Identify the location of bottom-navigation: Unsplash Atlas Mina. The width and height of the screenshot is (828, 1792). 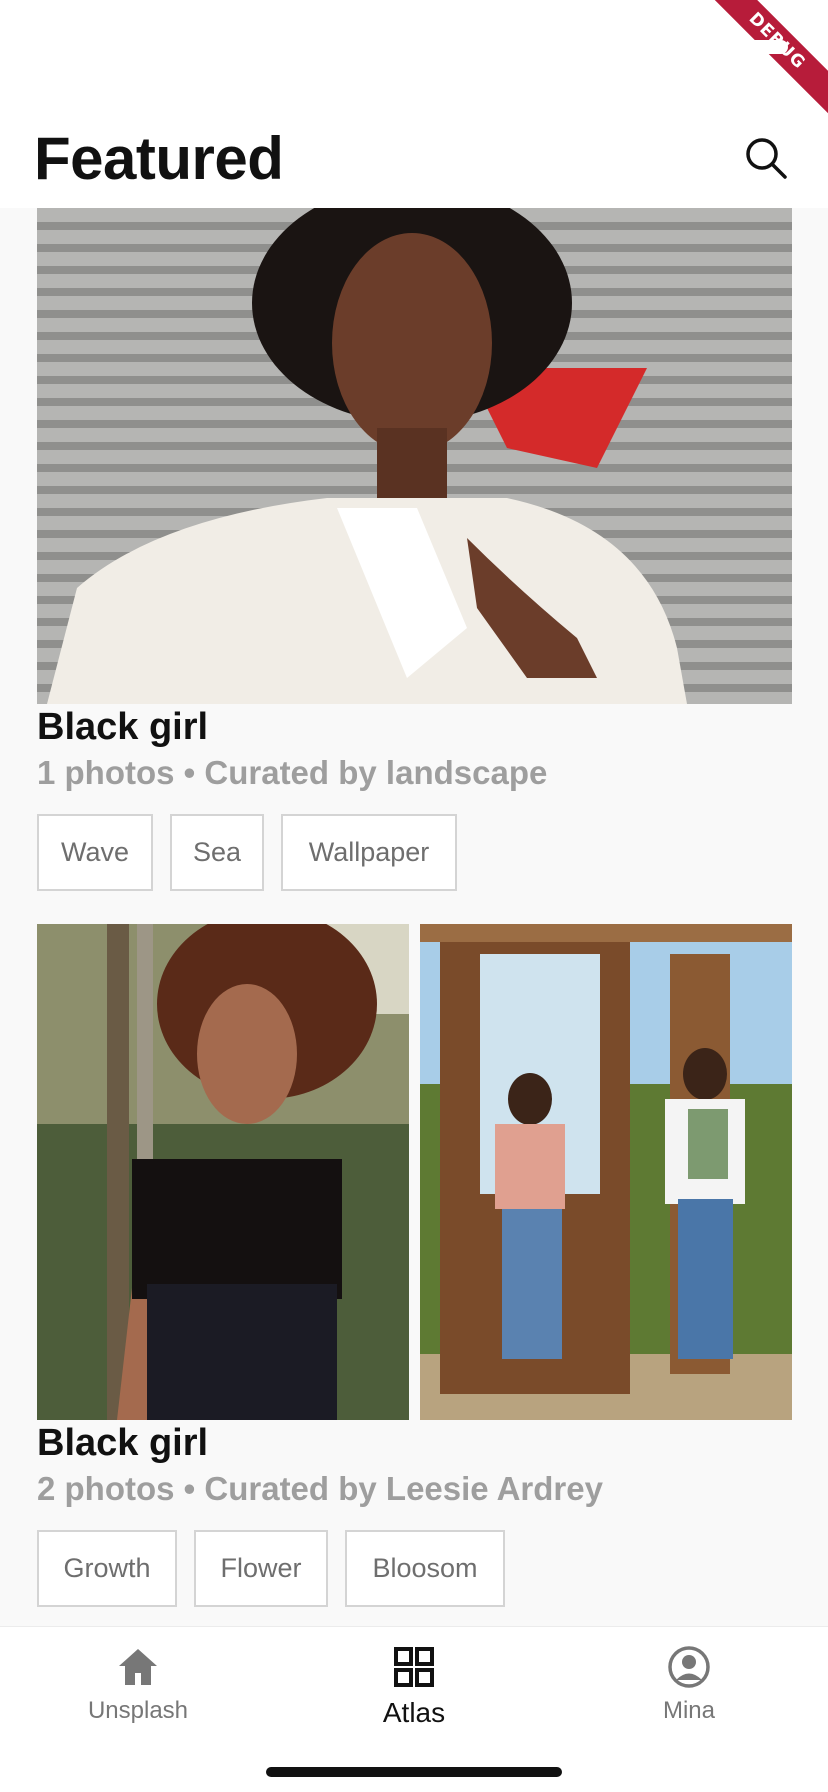
(414, 1709).